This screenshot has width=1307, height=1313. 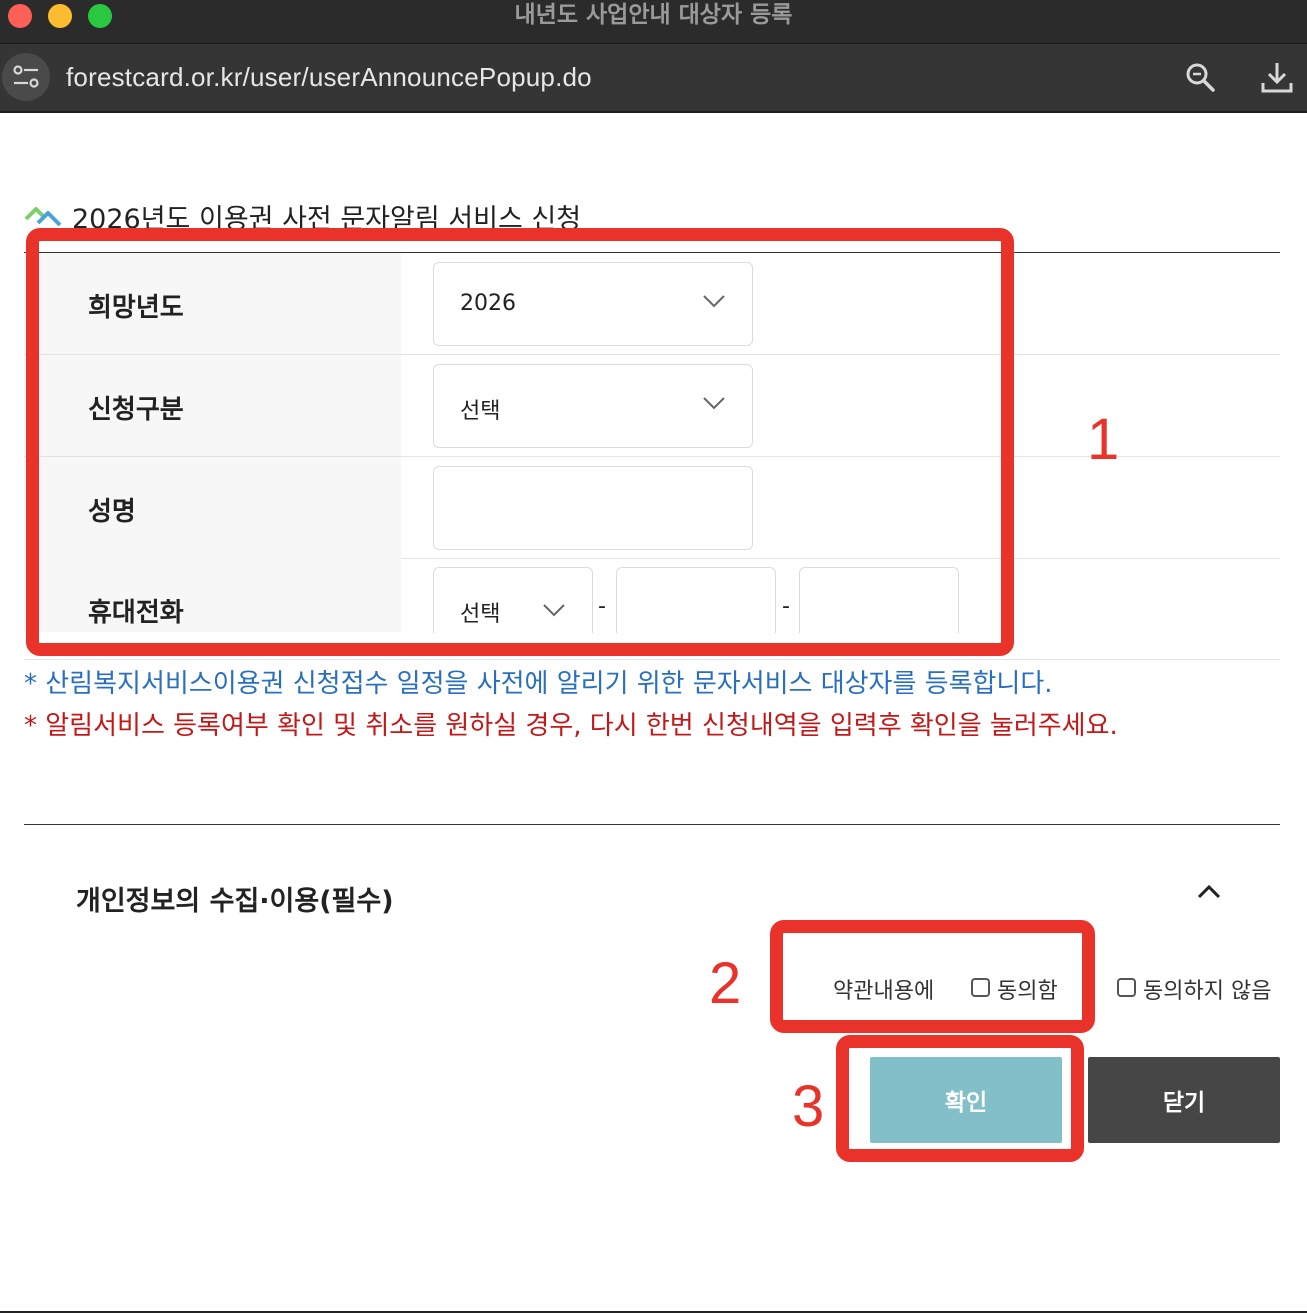 What do you see at coordinates (136, 613) in the screenshot?
I see `row-label: 휴대전화` at bounding box center [136, 613].